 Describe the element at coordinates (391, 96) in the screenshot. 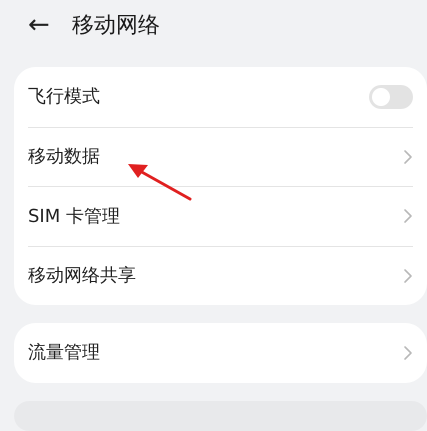

I see `toggle-switch` at that location.